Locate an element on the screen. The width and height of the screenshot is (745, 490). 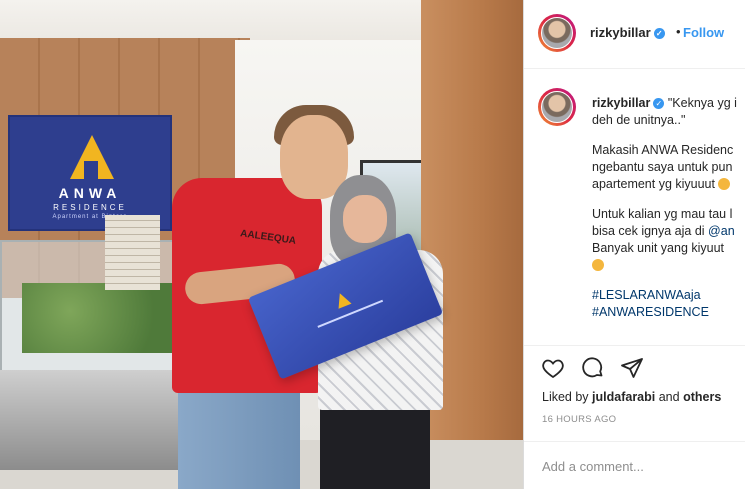
model-base is located at coordinates (95, 420).